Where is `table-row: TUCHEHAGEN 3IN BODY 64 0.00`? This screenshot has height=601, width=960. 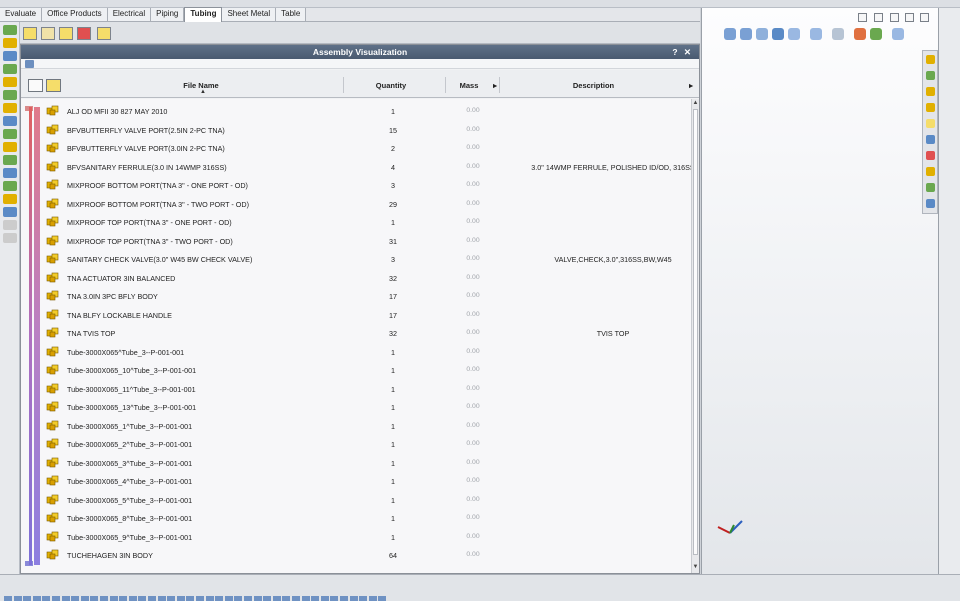 table-row: TUCHEHAGEN 3IN BODY 64 0.00 is located at coordinates (366, 555).